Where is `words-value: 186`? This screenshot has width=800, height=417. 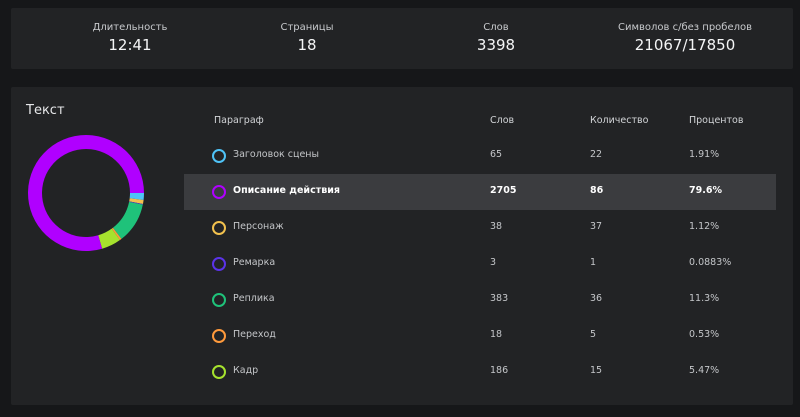 words-value: 186 is located at coordinates (499, 370).